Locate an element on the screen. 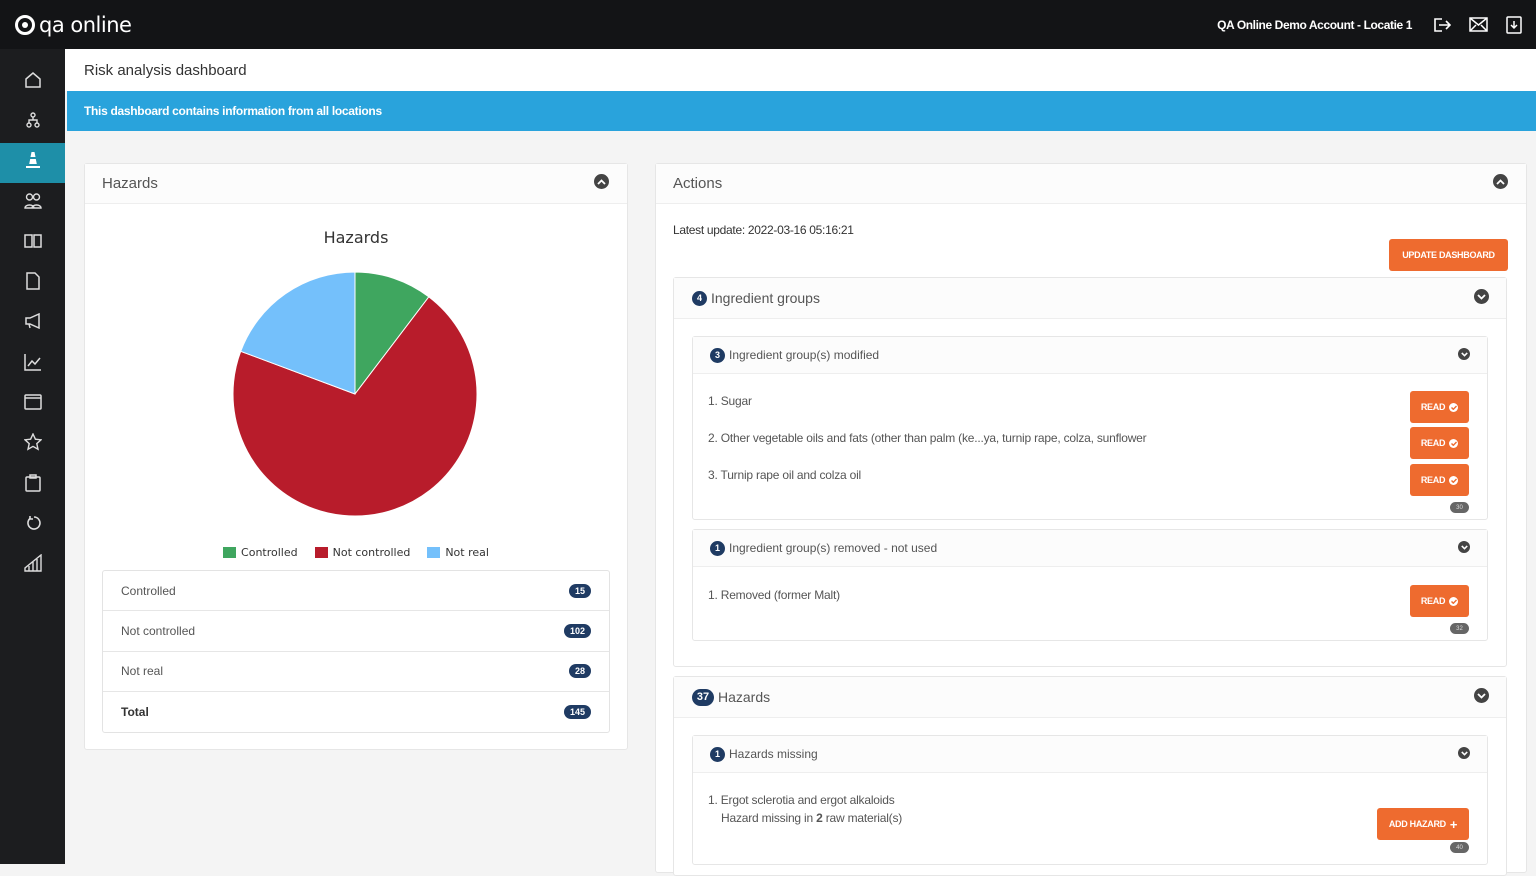  subsection-header: 1 Ingredient group(s) removed - not used is located at coordinates (1090, 548).